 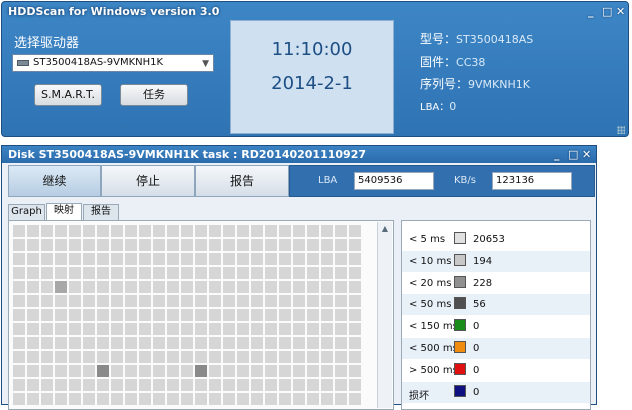 I want to click on legend-row: > 500 ms 0, so click(x=496, y=370).